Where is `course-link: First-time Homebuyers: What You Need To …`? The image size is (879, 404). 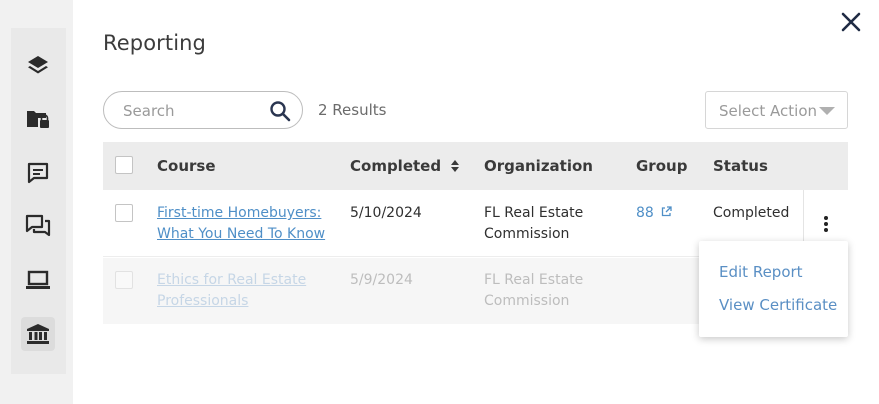
course-link: First-time Homebuyers: What You Need To … is located at coordinates (241, 224).